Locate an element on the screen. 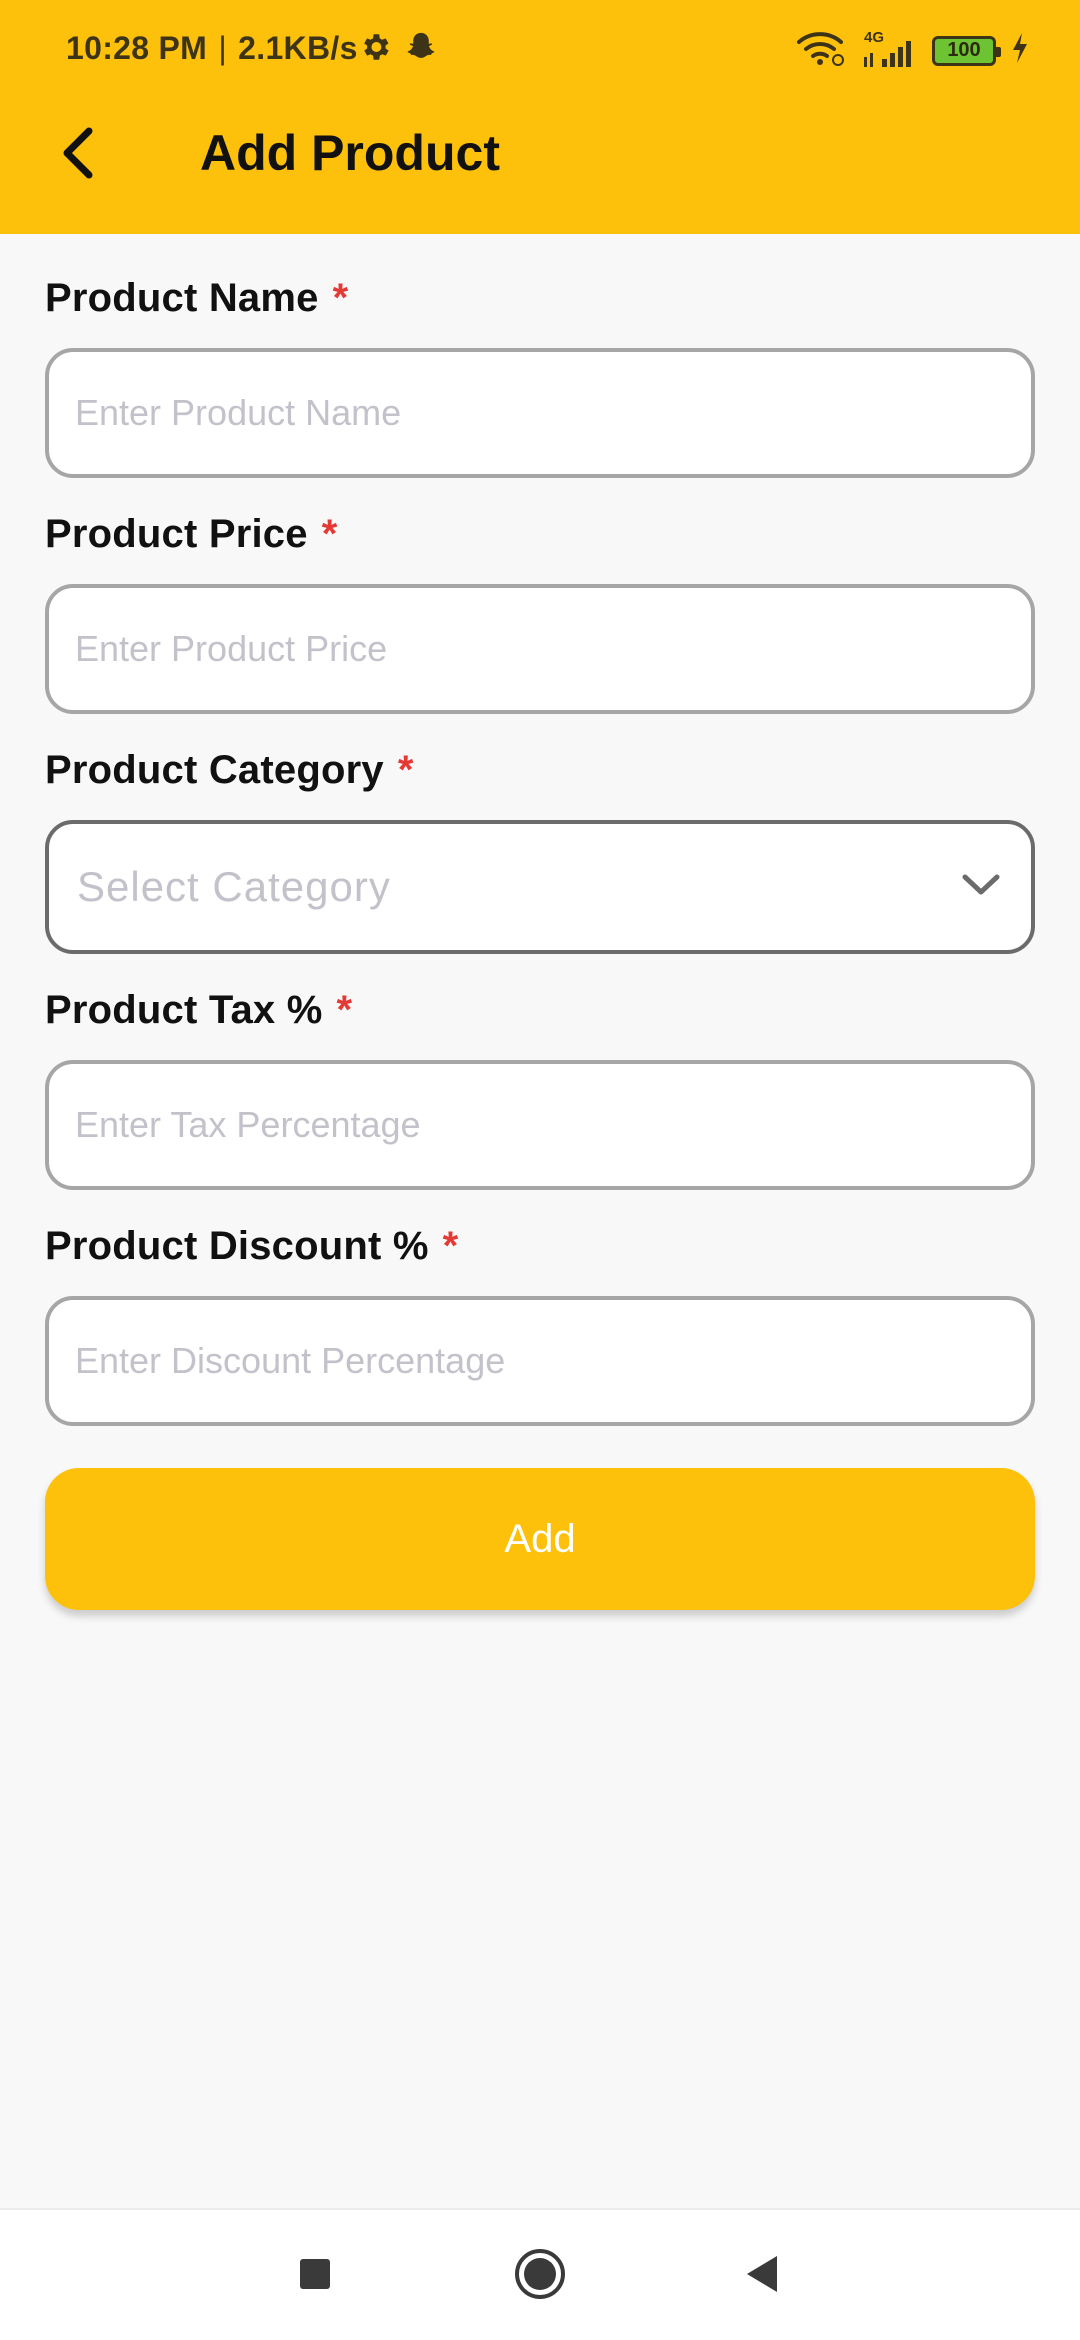 The width and height of the screenshot is (1080, 2340). product-name-label: Product Name * is located at coordinates (540, 298).